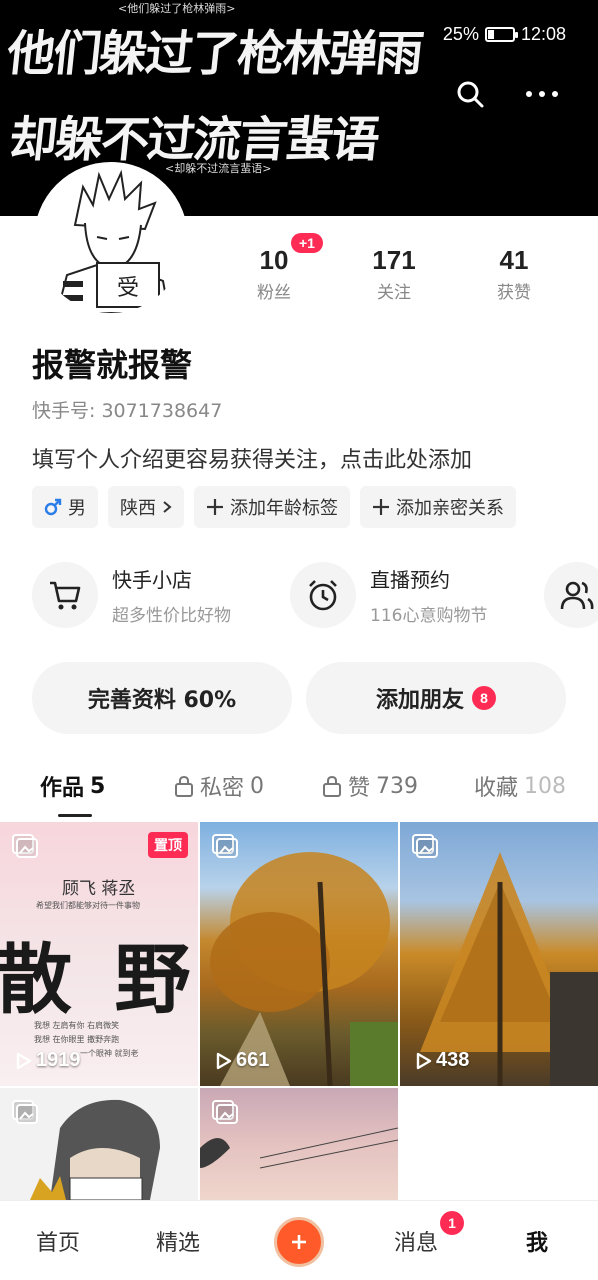  What do you see at coordinates (112, 365) in the screenshot?
I see `username: 报警就报警` at bounding box center [112, 365].